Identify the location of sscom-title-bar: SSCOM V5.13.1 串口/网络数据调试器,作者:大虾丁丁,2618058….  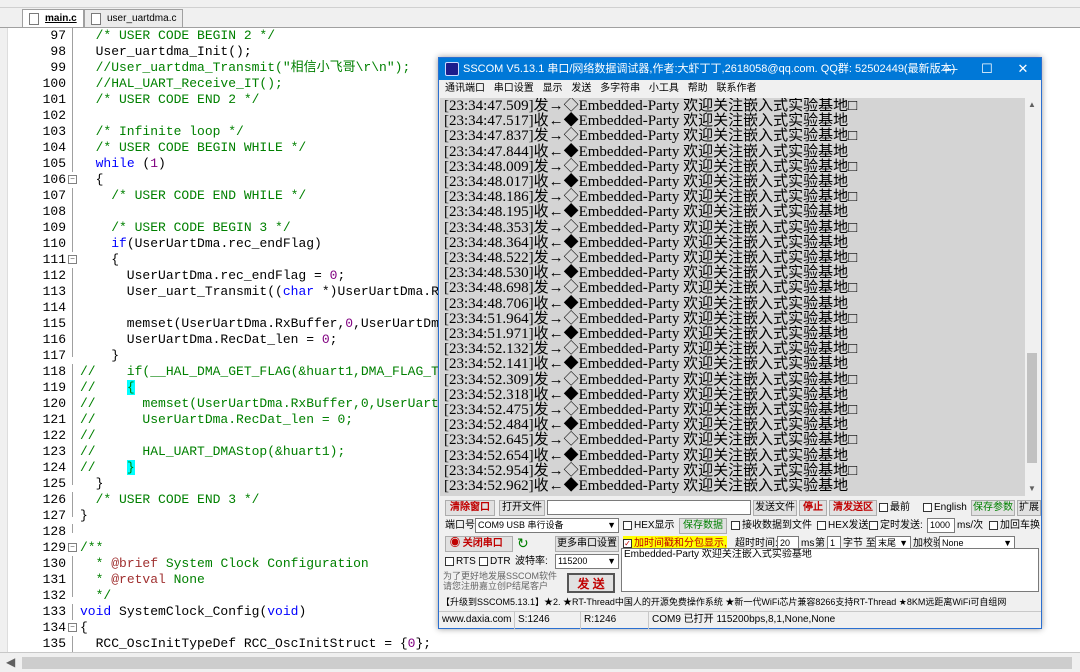
(740, 69).